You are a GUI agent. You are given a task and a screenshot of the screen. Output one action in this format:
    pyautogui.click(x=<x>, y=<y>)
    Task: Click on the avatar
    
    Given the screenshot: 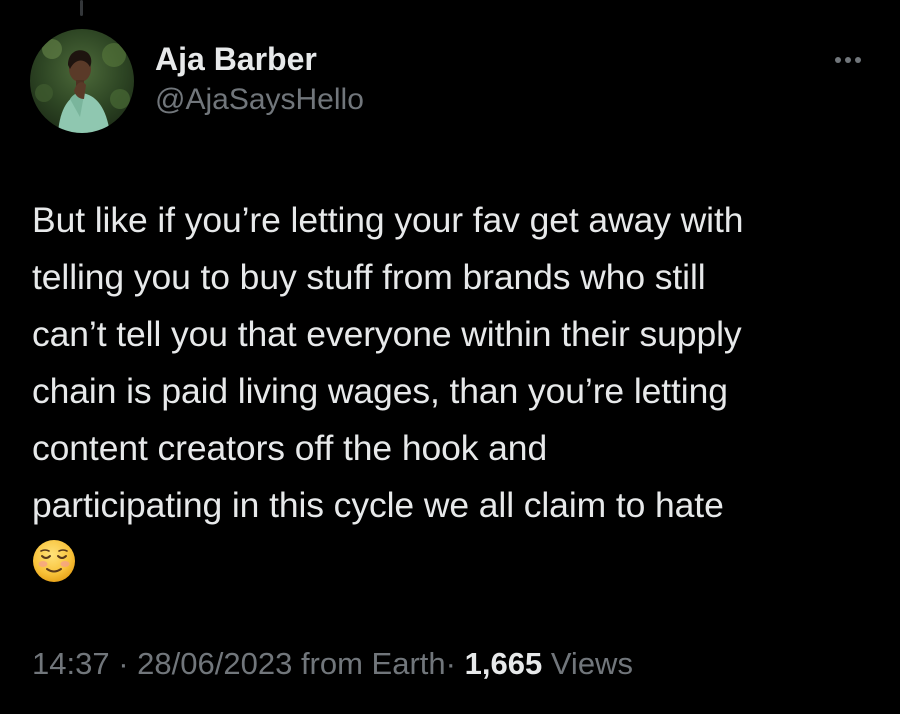 What is the action you would take?
    pyautogui.click(x=82, y=81)
    